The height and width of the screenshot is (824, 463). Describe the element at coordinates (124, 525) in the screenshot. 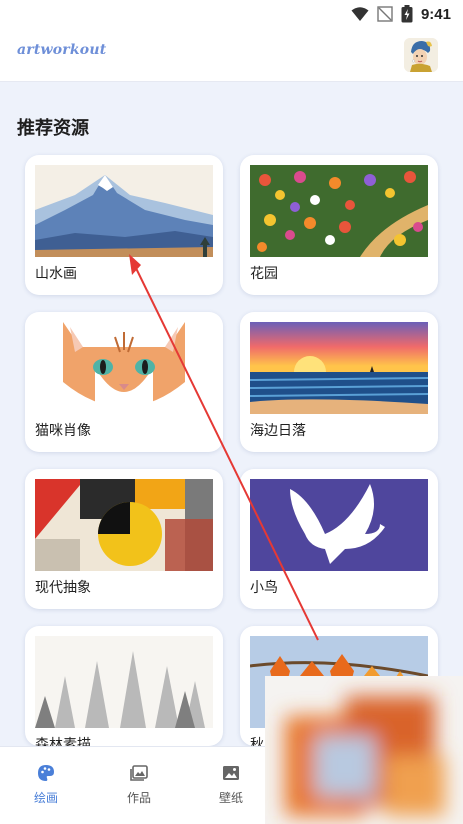

I see `modern-abstract-image` at that location.